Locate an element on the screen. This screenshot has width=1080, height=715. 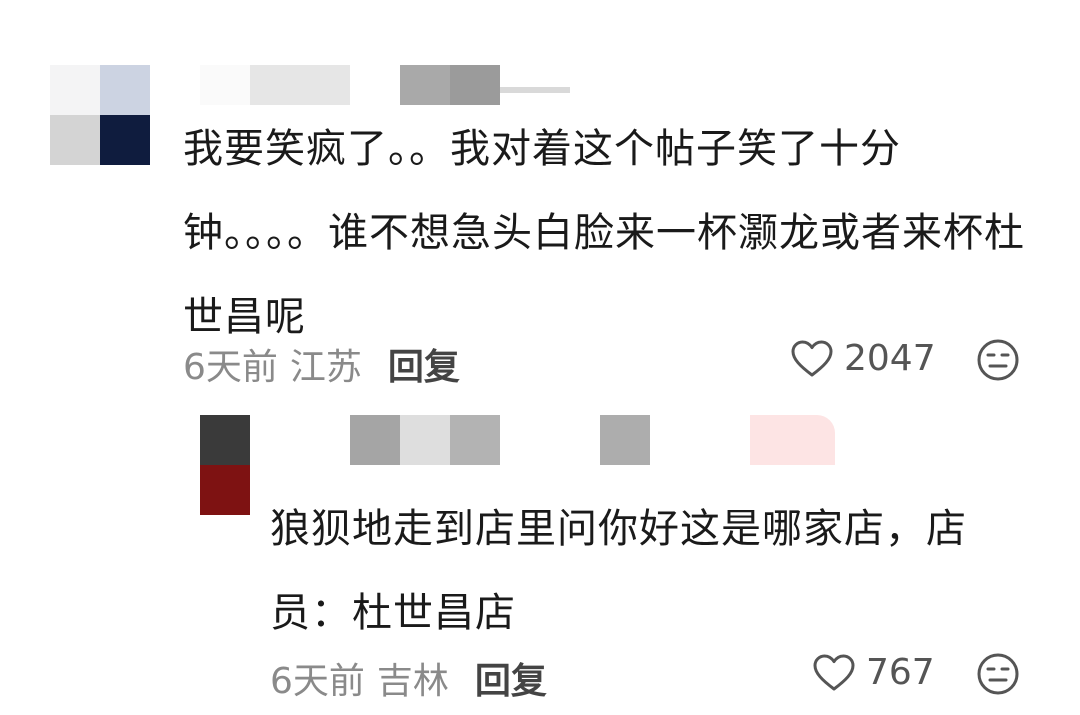
user-avatar is located at coordinates (100, 115).